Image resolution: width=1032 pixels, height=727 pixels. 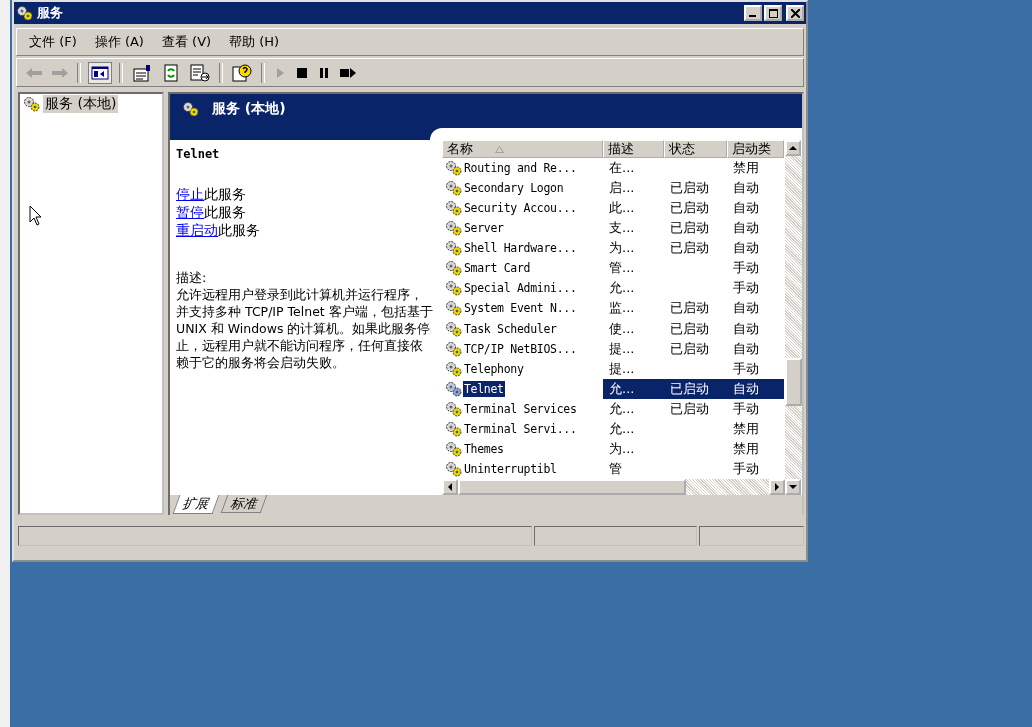 What do you see at coordinates (522, 149) in the screenshot?
I see `column-header: 名称` at bounding box center [522, 149].